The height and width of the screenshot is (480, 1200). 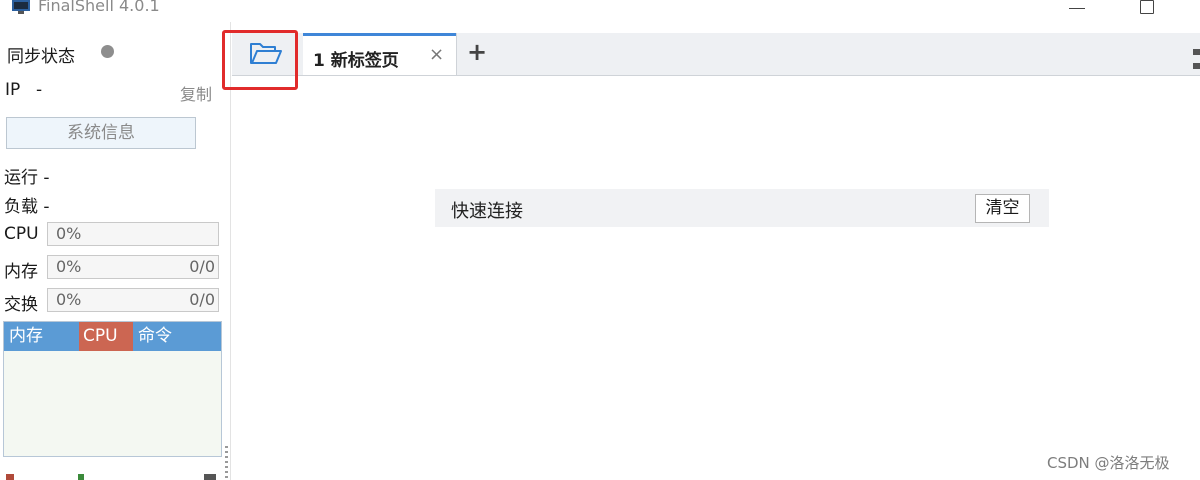 I want to click on close-tab-icon: ×, so click(x=436, y=54).